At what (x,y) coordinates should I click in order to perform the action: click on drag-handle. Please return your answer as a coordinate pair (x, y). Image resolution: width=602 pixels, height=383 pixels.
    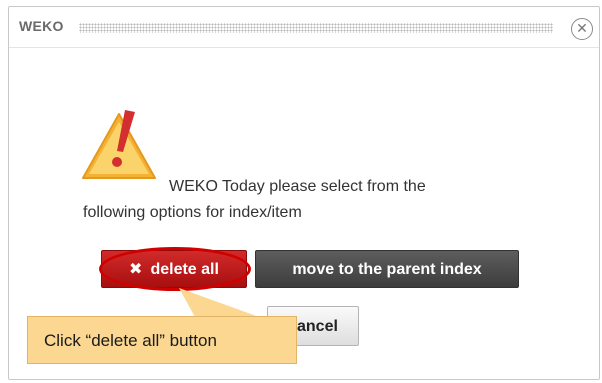
    Looking at the image, I should click on (316, 28).